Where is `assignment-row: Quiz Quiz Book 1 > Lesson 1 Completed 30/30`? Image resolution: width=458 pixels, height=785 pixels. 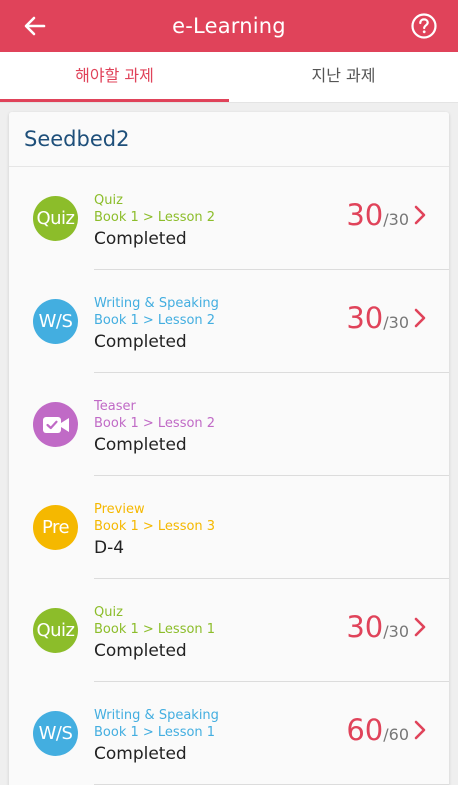 assignment-row: Quiz Quiz Book 1 > Lesson 1 Completed 30/30 is located at coordinates (229, 630).